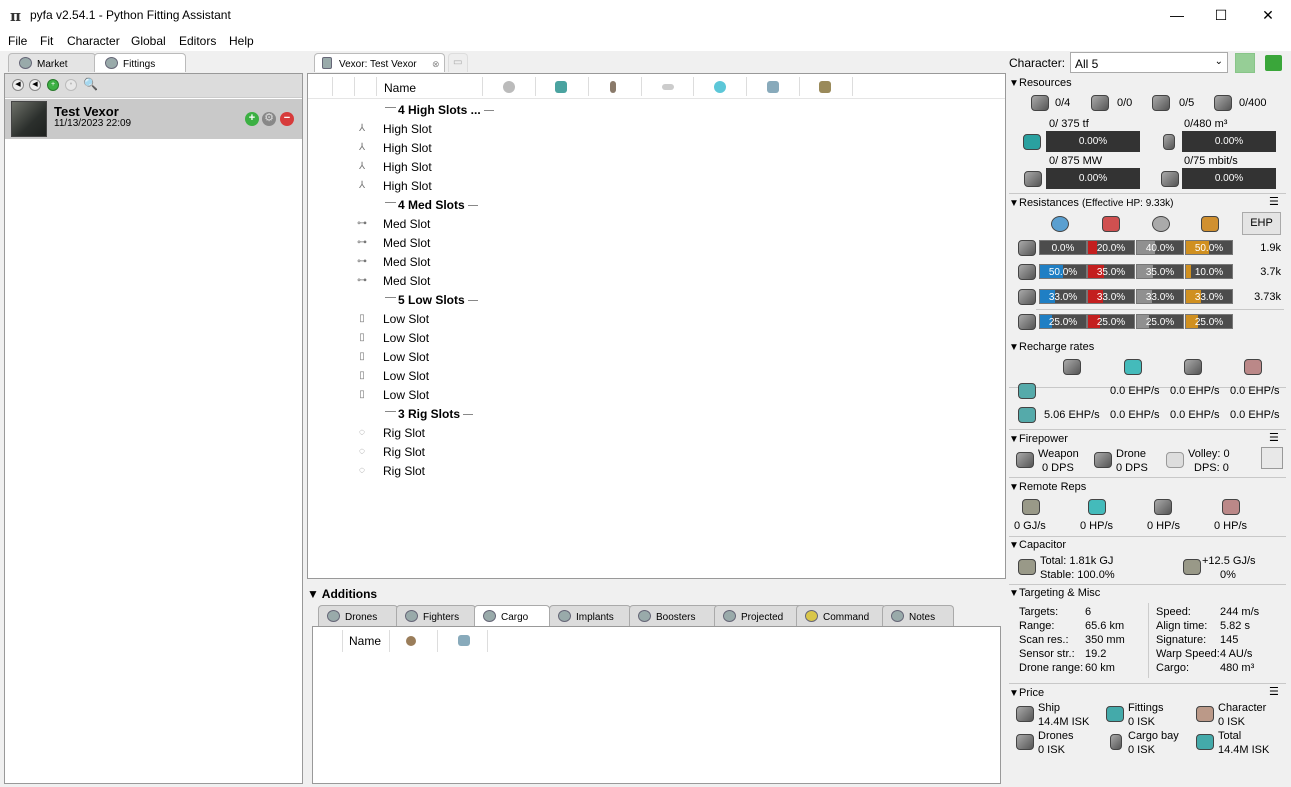 The width and height of the screenshot is (1291, 787). Describe the element at coordinates (841, 615) in the screenshot. I see `tab-command: Command` at that location.